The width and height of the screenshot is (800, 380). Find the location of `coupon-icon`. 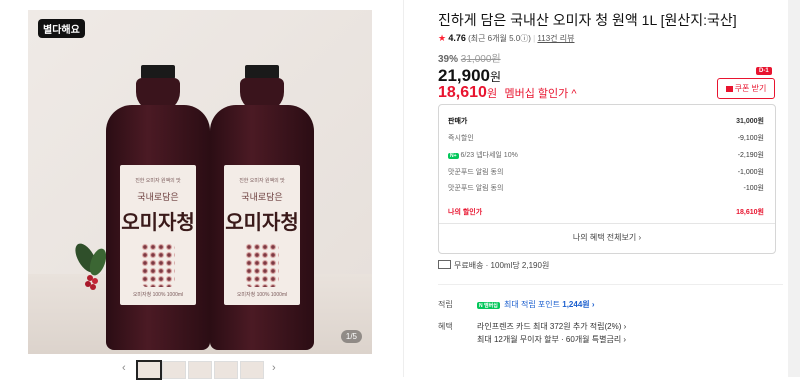

coupon-icon is located at coordinates (729, 88).